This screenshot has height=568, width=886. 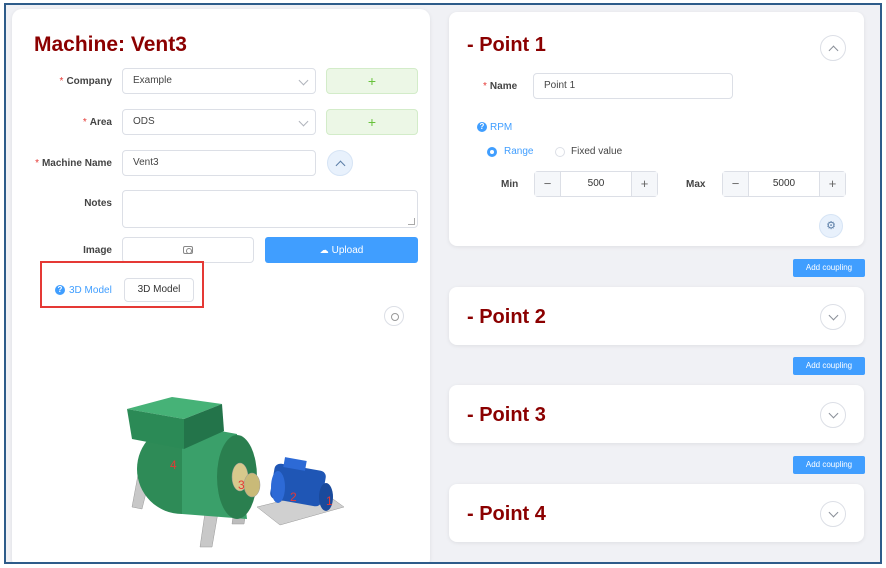 I want to click on max-label: Max, so click(x=696, y=184).